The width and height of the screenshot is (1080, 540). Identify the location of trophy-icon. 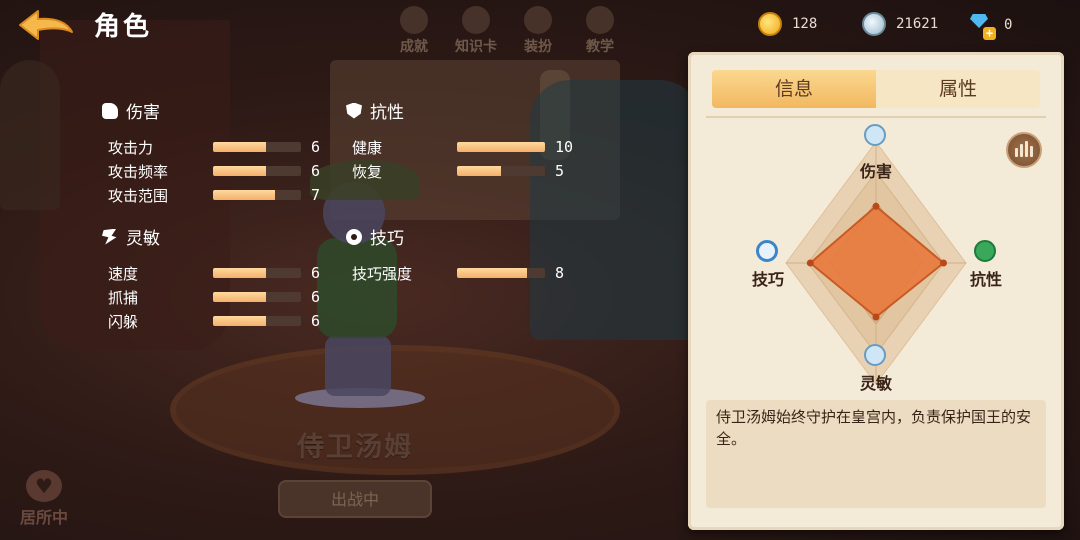
(414, 20).